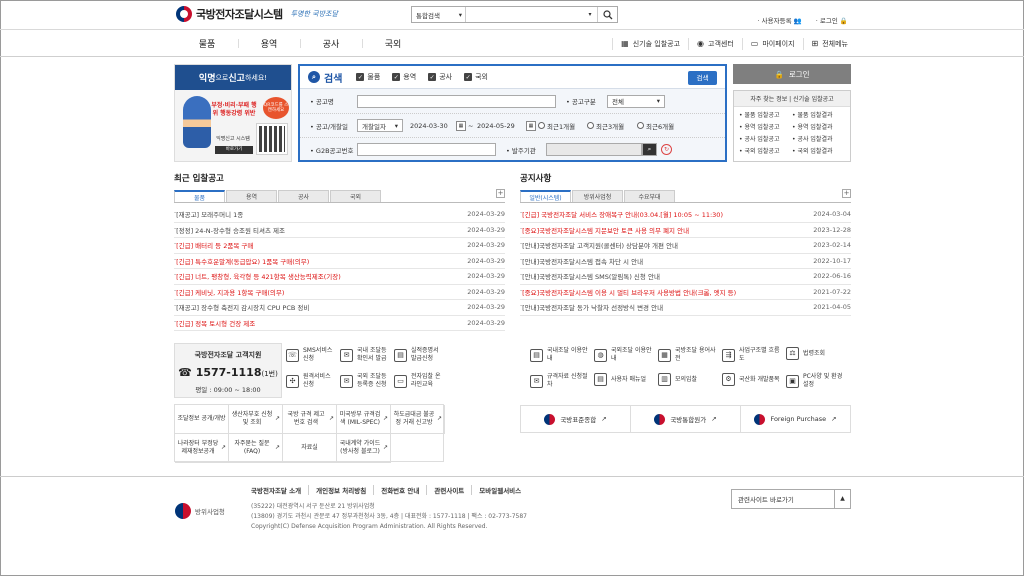 This screenshot has height=576, width=1024. I want to click on footer-link: 개인정보 처리방침, so click(340, 490).